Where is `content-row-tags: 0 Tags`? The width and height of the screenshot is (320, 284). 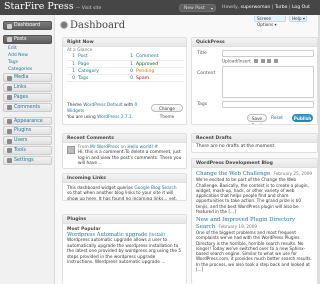
content-row-tags: 0 Tags is located at coordinates (97, 79).